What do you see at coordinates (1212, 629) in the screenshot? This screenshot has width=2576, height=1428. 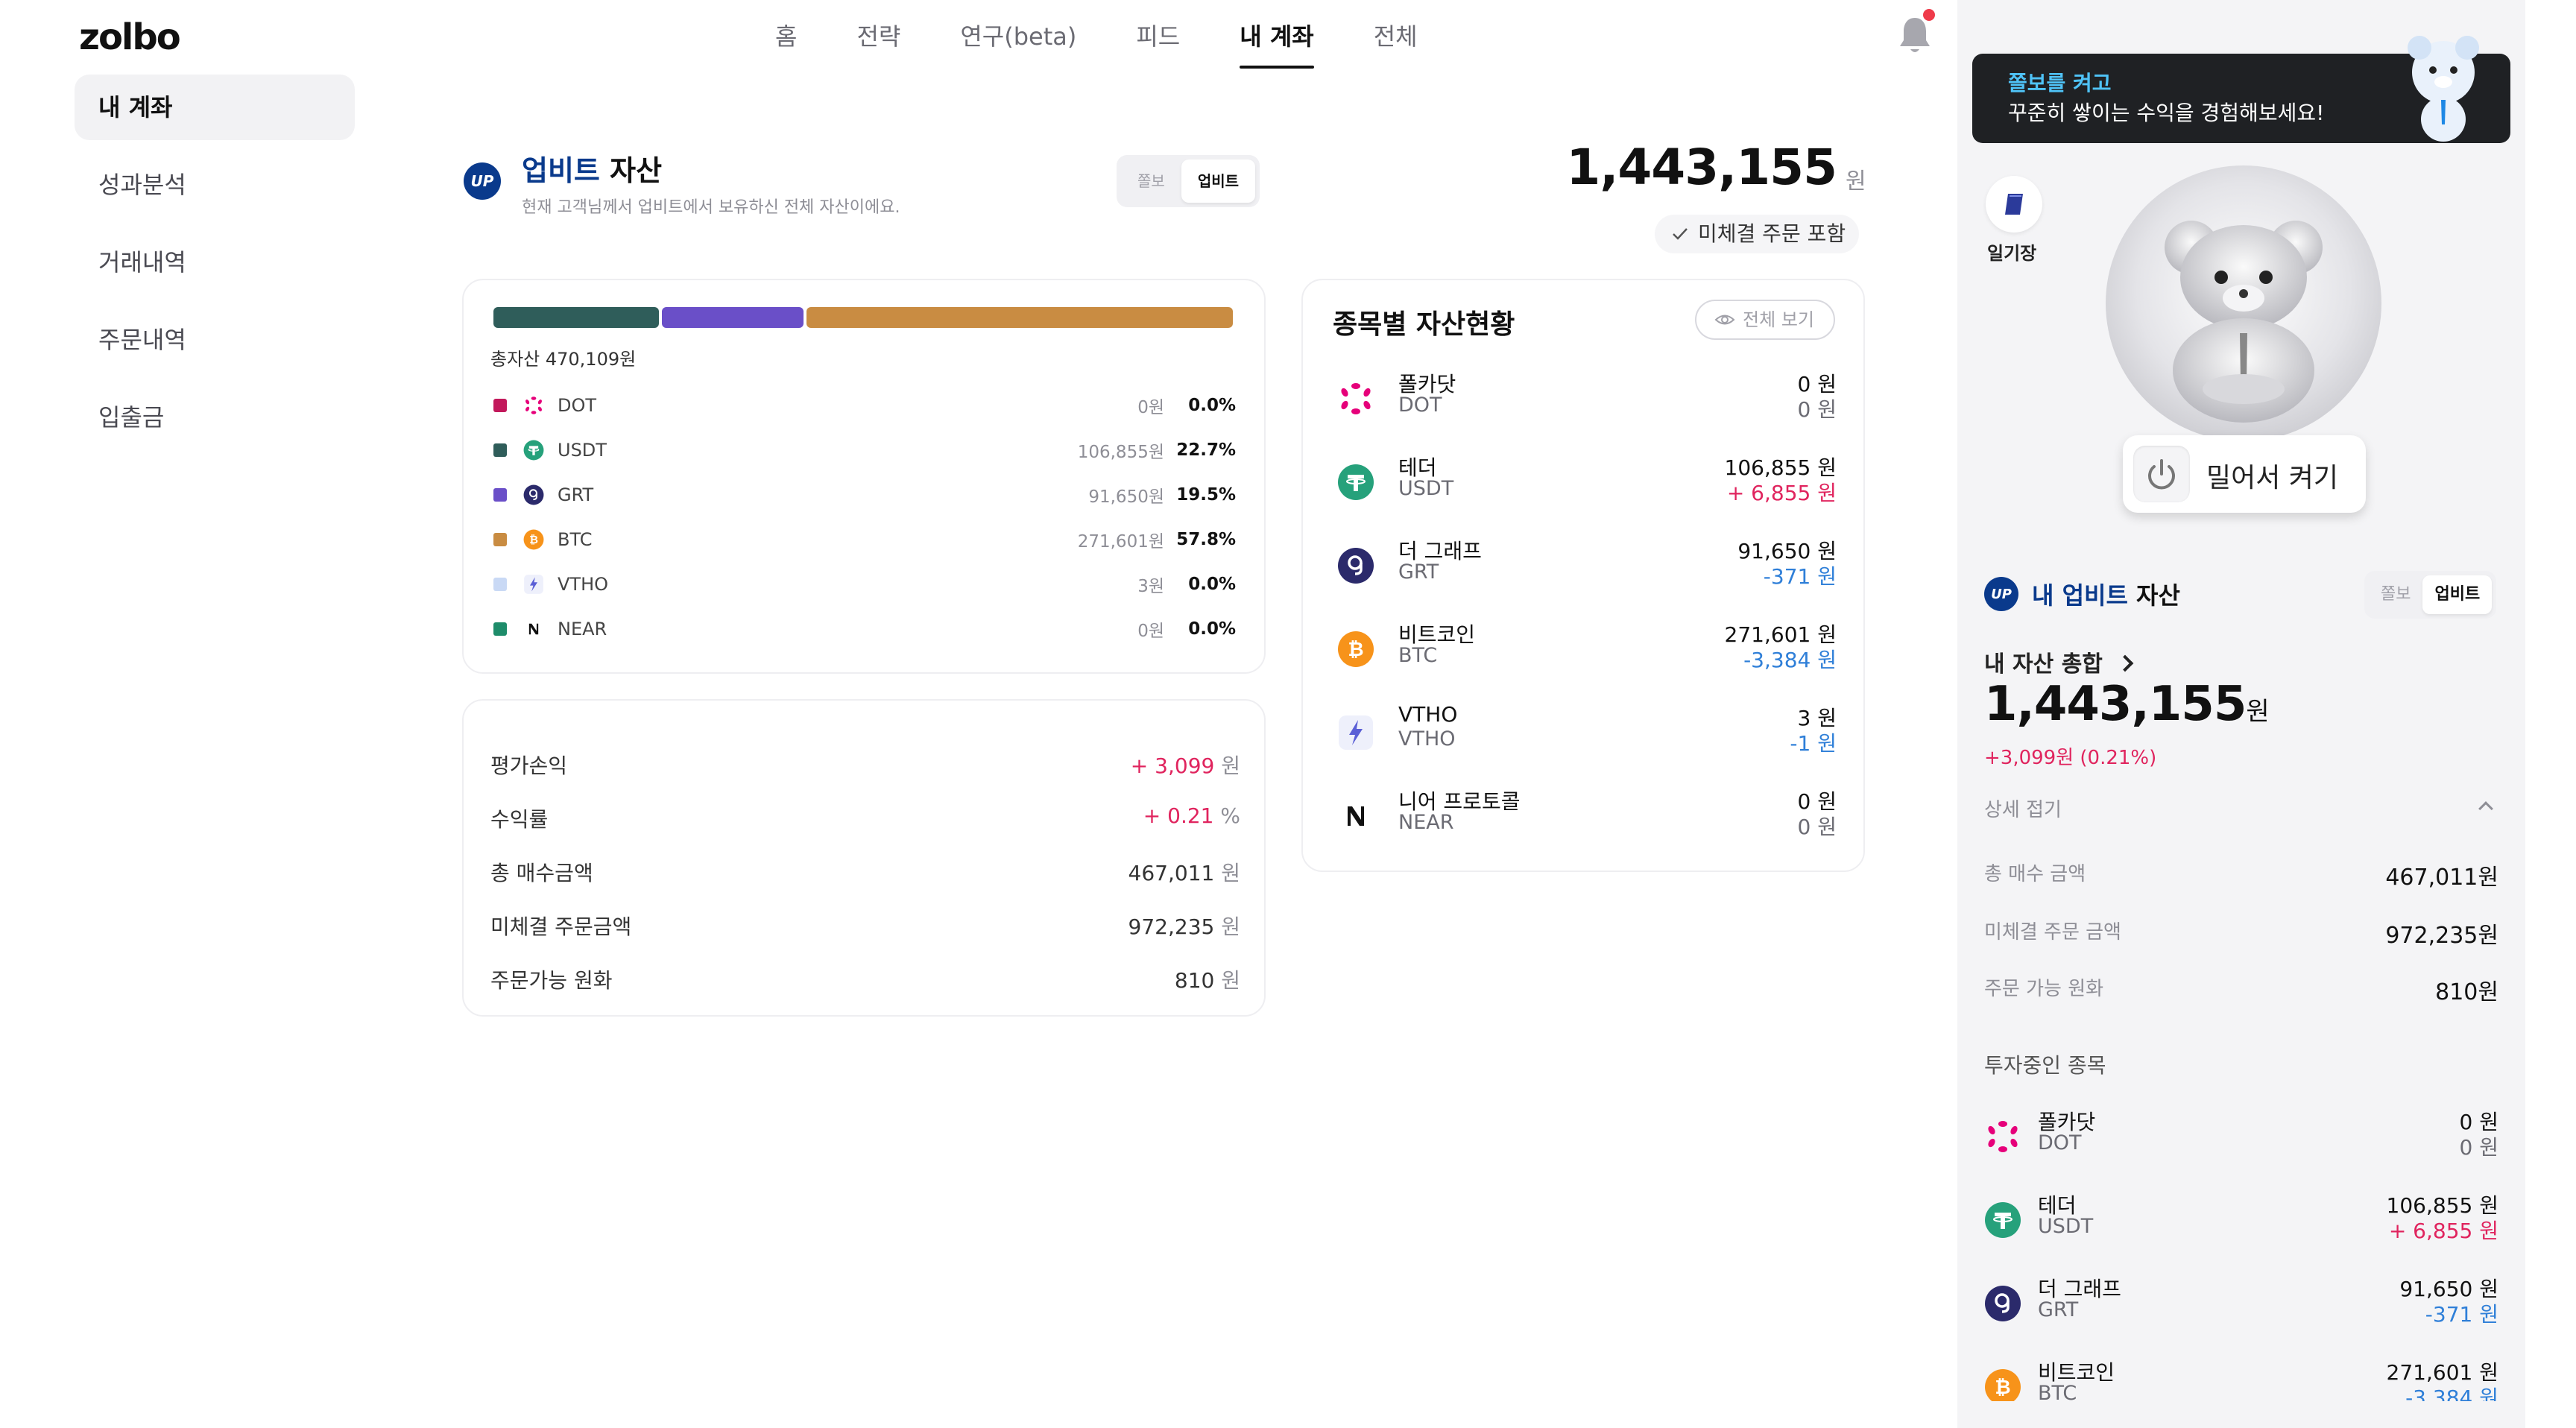 I see `coin-percent: 0.0%` at bounding box center [1212, 629].